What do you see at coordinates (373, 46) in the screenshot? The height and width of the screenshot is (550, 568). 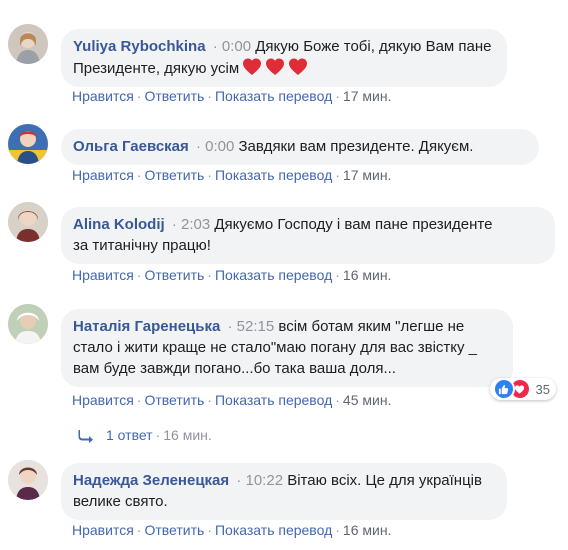 I see `comment-text-line: Дякую Боже тобі, дякую Вам пане` at bounding box center [373, 46].